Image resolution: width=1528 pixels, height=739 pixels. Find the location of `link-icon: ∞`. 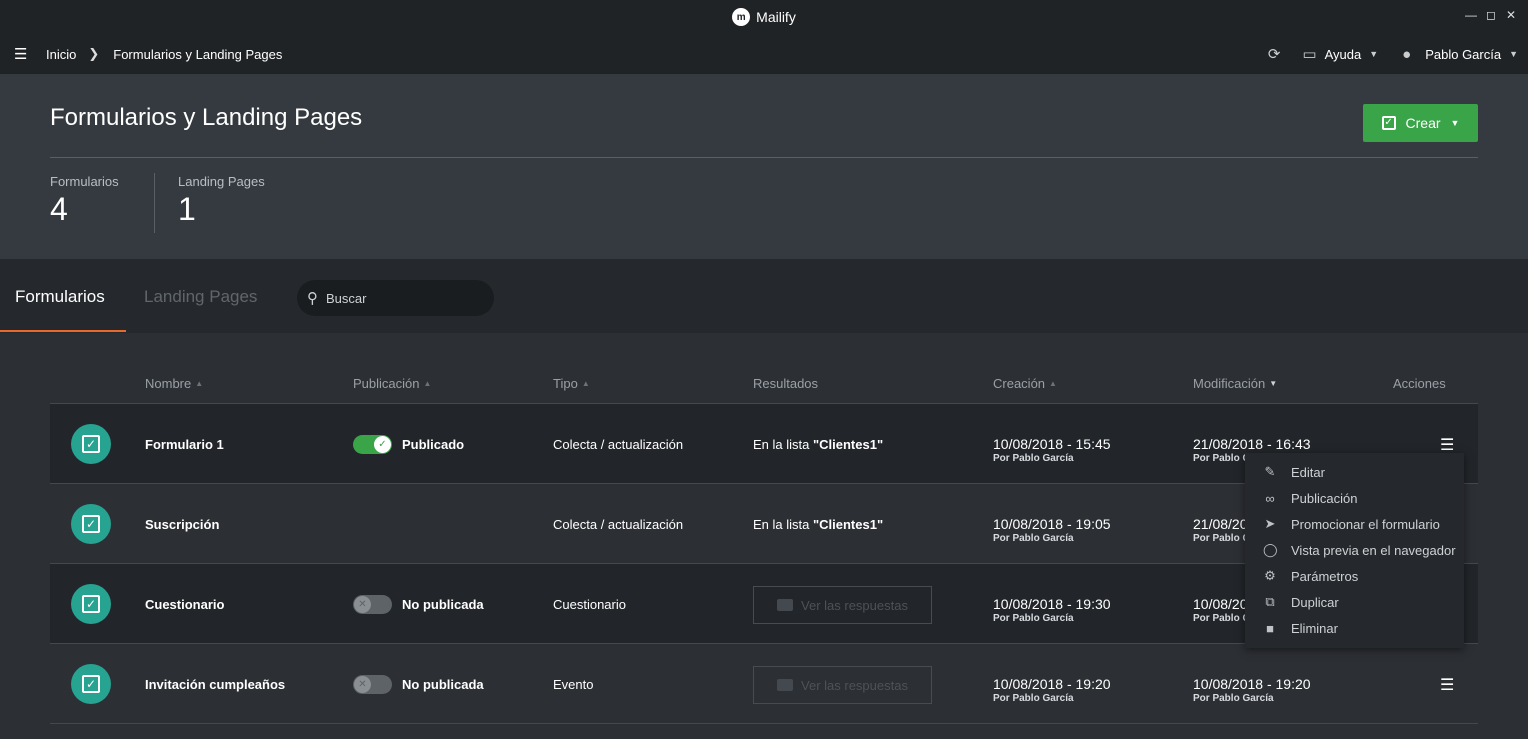

link-icon: ∞ is located at coordinates (1270, 498).